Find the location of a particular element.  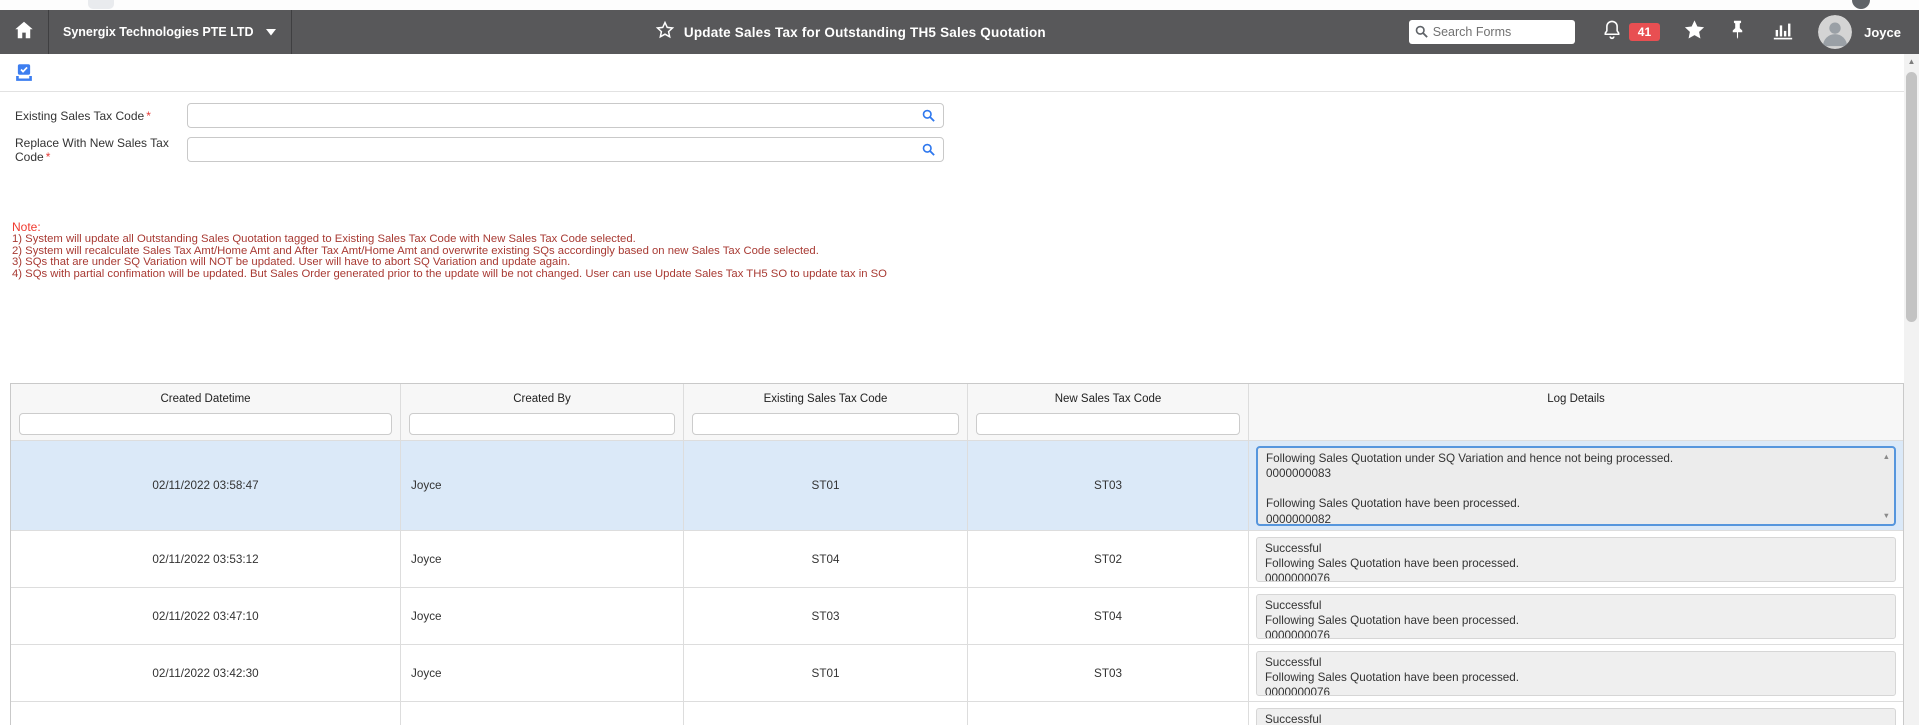

cell-created-by is located at coordinates (542, 713).